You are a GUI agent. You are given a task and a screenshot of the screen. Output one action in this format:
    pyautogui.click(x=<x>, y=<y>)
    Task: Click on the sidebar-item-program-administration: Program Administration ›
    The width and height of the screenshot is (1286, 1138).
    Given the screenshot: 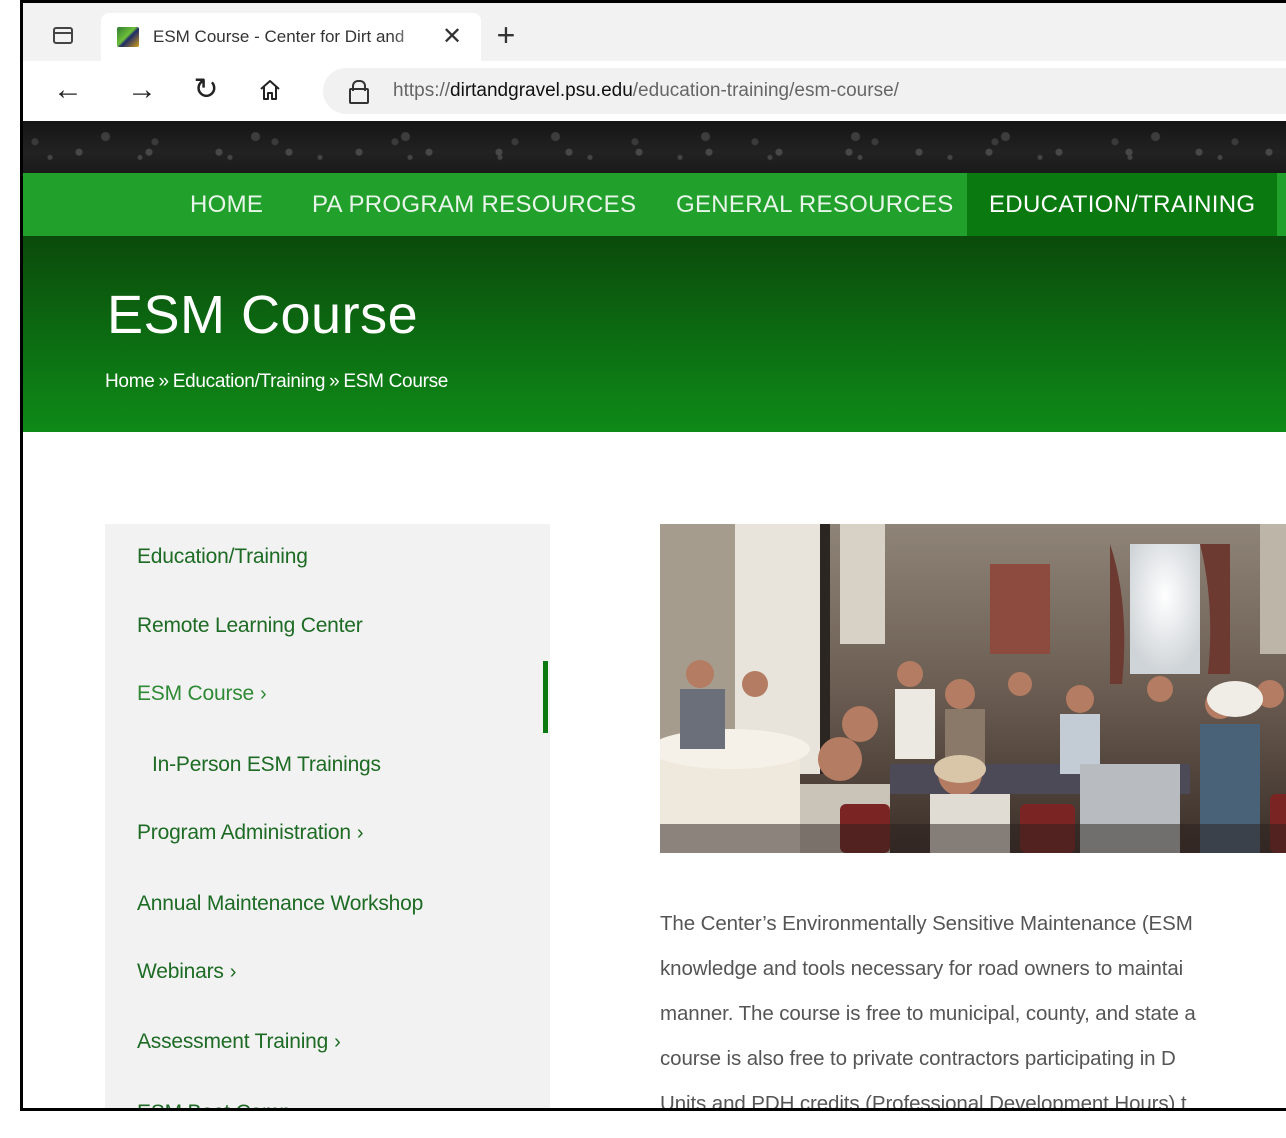 What is the action you would take?
    pyautogui.click(x=250, y=833)
    